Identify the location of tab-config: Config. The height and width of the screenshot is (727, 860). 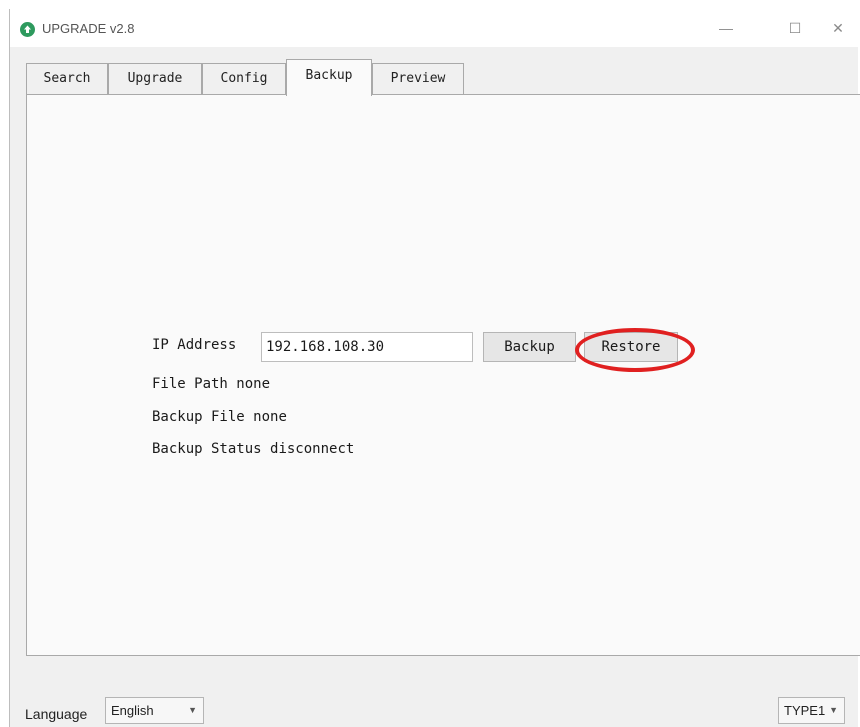
(244, 79).